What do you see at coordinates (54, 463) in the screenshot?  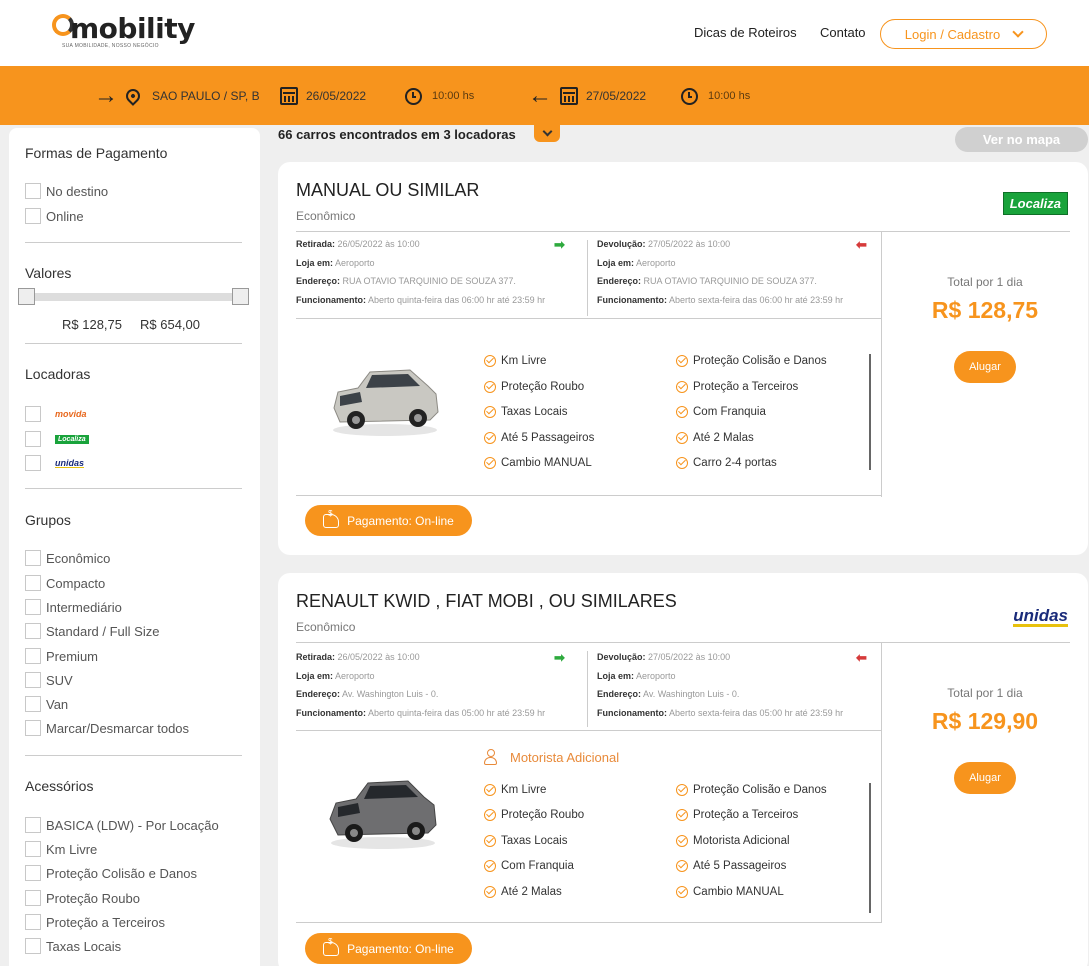 I see `filter-unidas: unidas` at bounding box center [54, 463].